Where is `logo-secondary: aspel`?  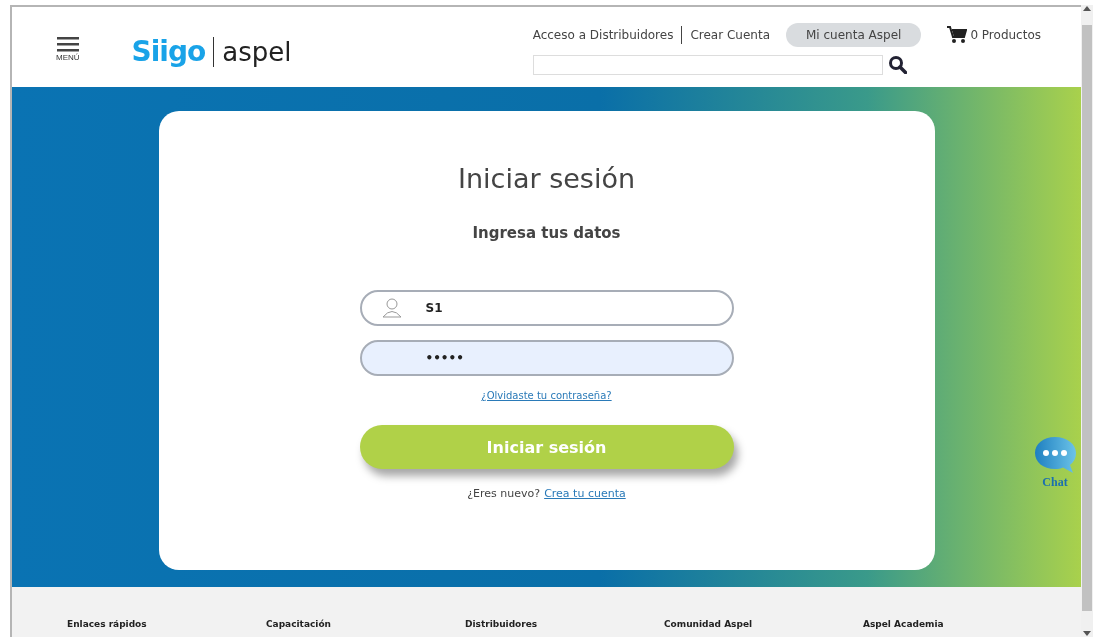
logo-secondary: aspel is located at coordinates (257, 51).